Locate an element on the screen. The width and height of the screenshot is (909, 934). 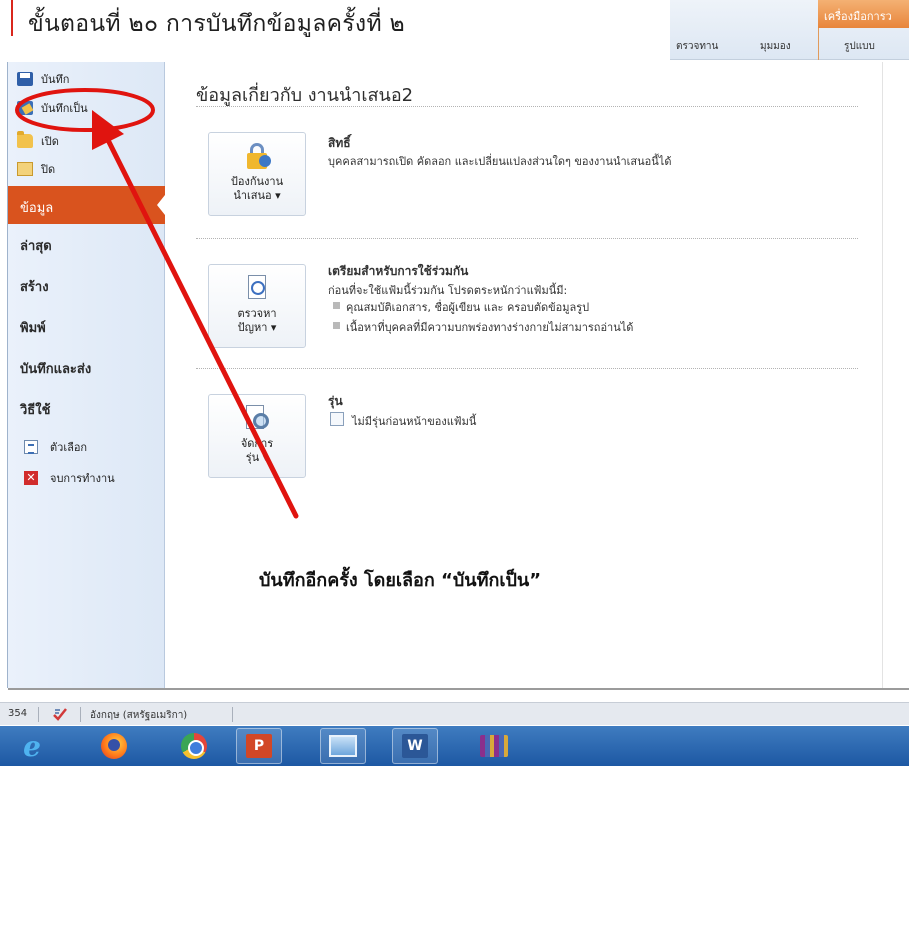
sidebar-item-save: บันทึก is located at coordinates (43, 79).